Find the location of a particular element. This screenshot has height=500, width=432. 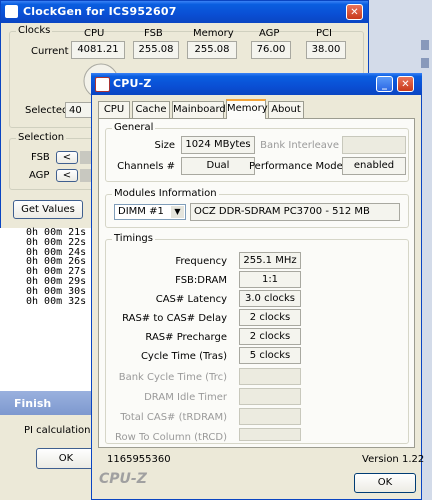

cycle-time-field: 5 clocks is located at coordinates (270, 355).